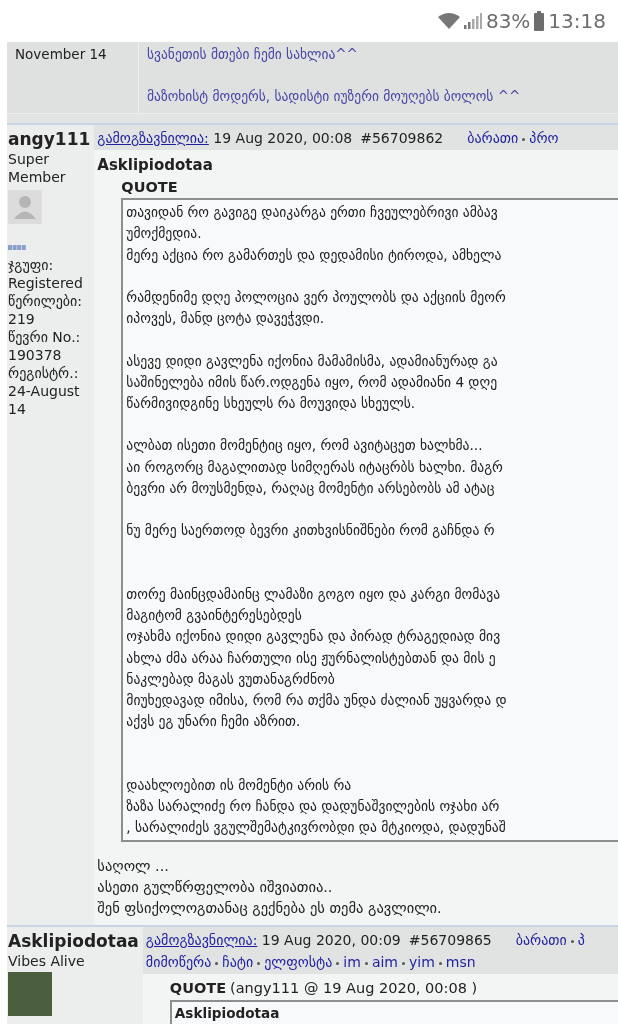  Describe the element at coordinates (402, 138) in the screenshot. I see `post-number: #56709862` at that location.